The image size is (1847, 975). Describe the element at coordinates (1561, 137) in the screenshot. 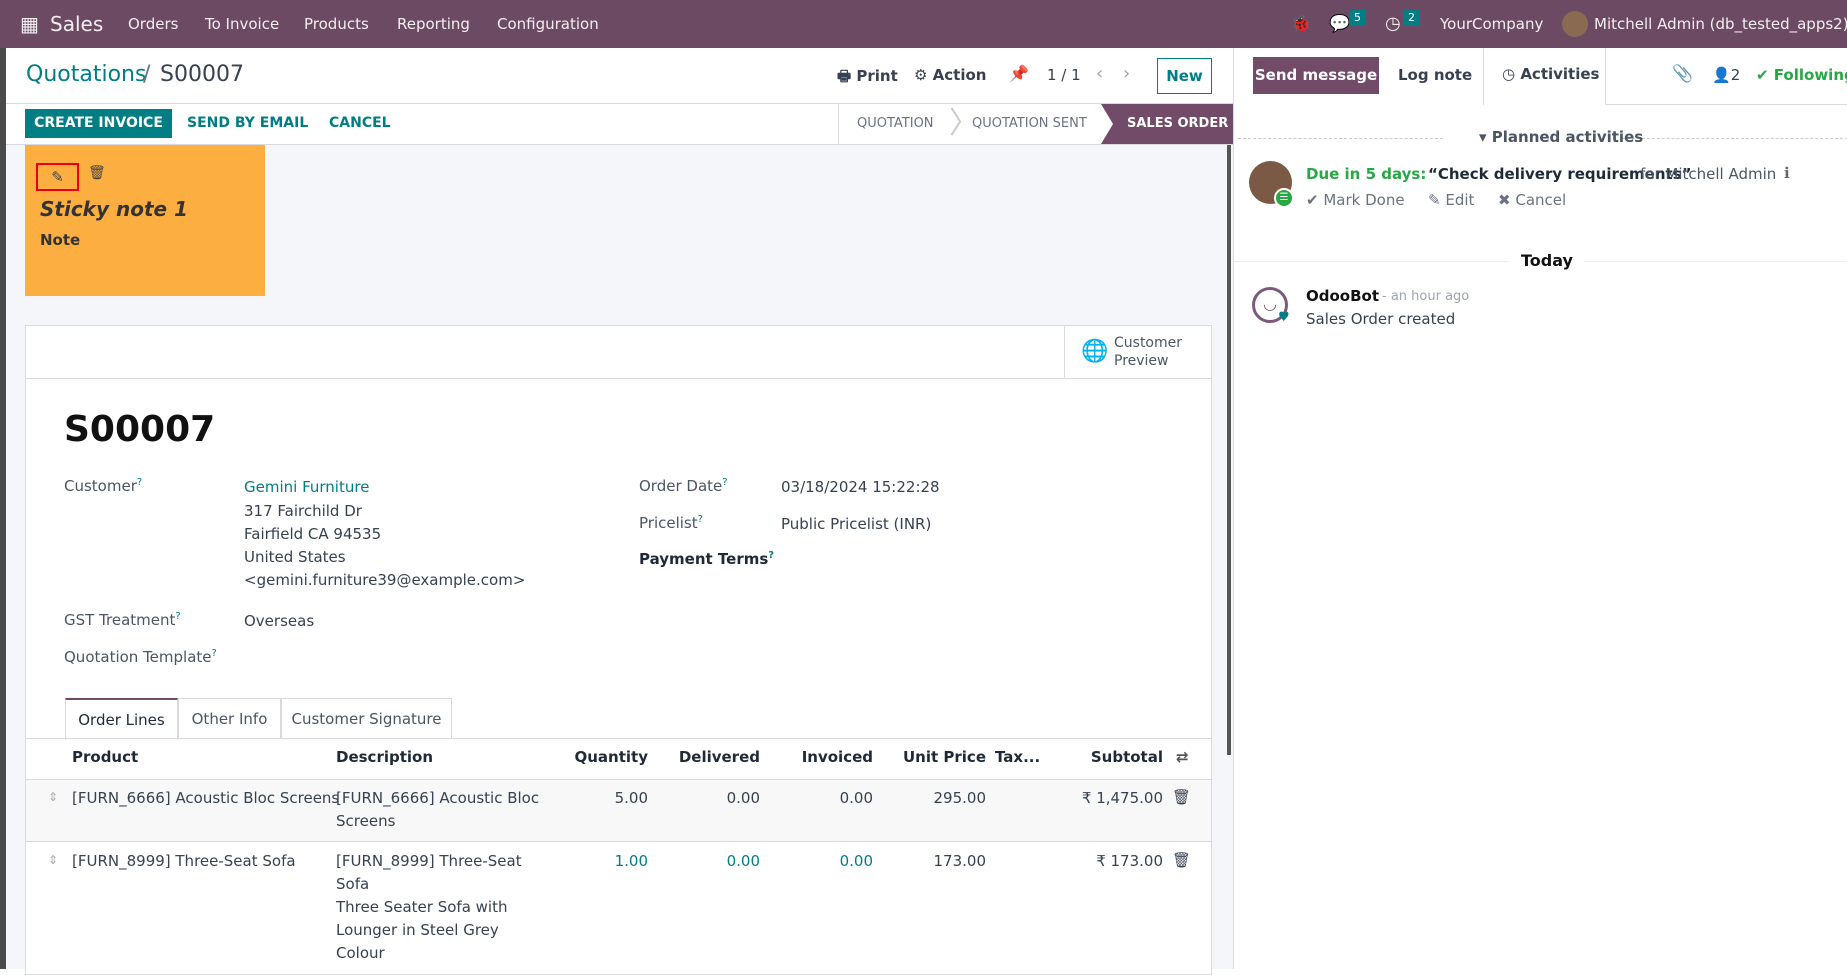

I see `planned-activities-toggle: ▾ Planned activities` at that location.